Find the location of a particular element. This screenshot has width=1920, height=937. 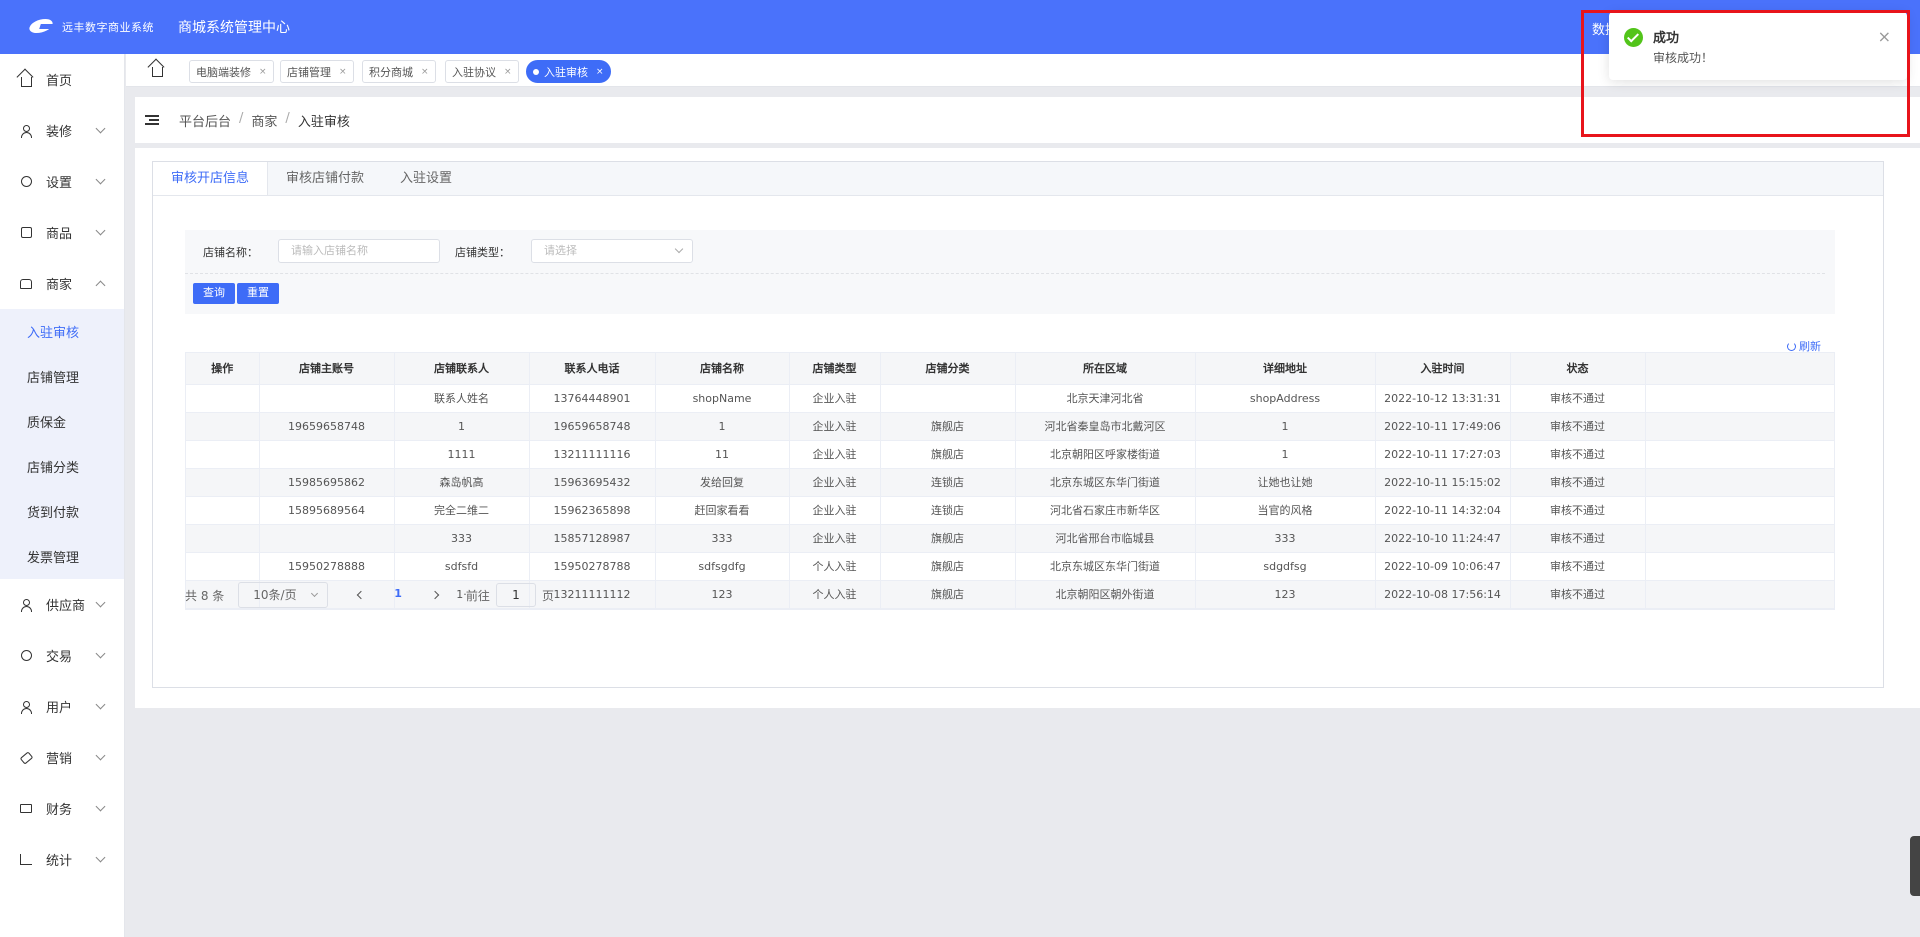

table-cell: 333 is located at coordinates (462, 538).